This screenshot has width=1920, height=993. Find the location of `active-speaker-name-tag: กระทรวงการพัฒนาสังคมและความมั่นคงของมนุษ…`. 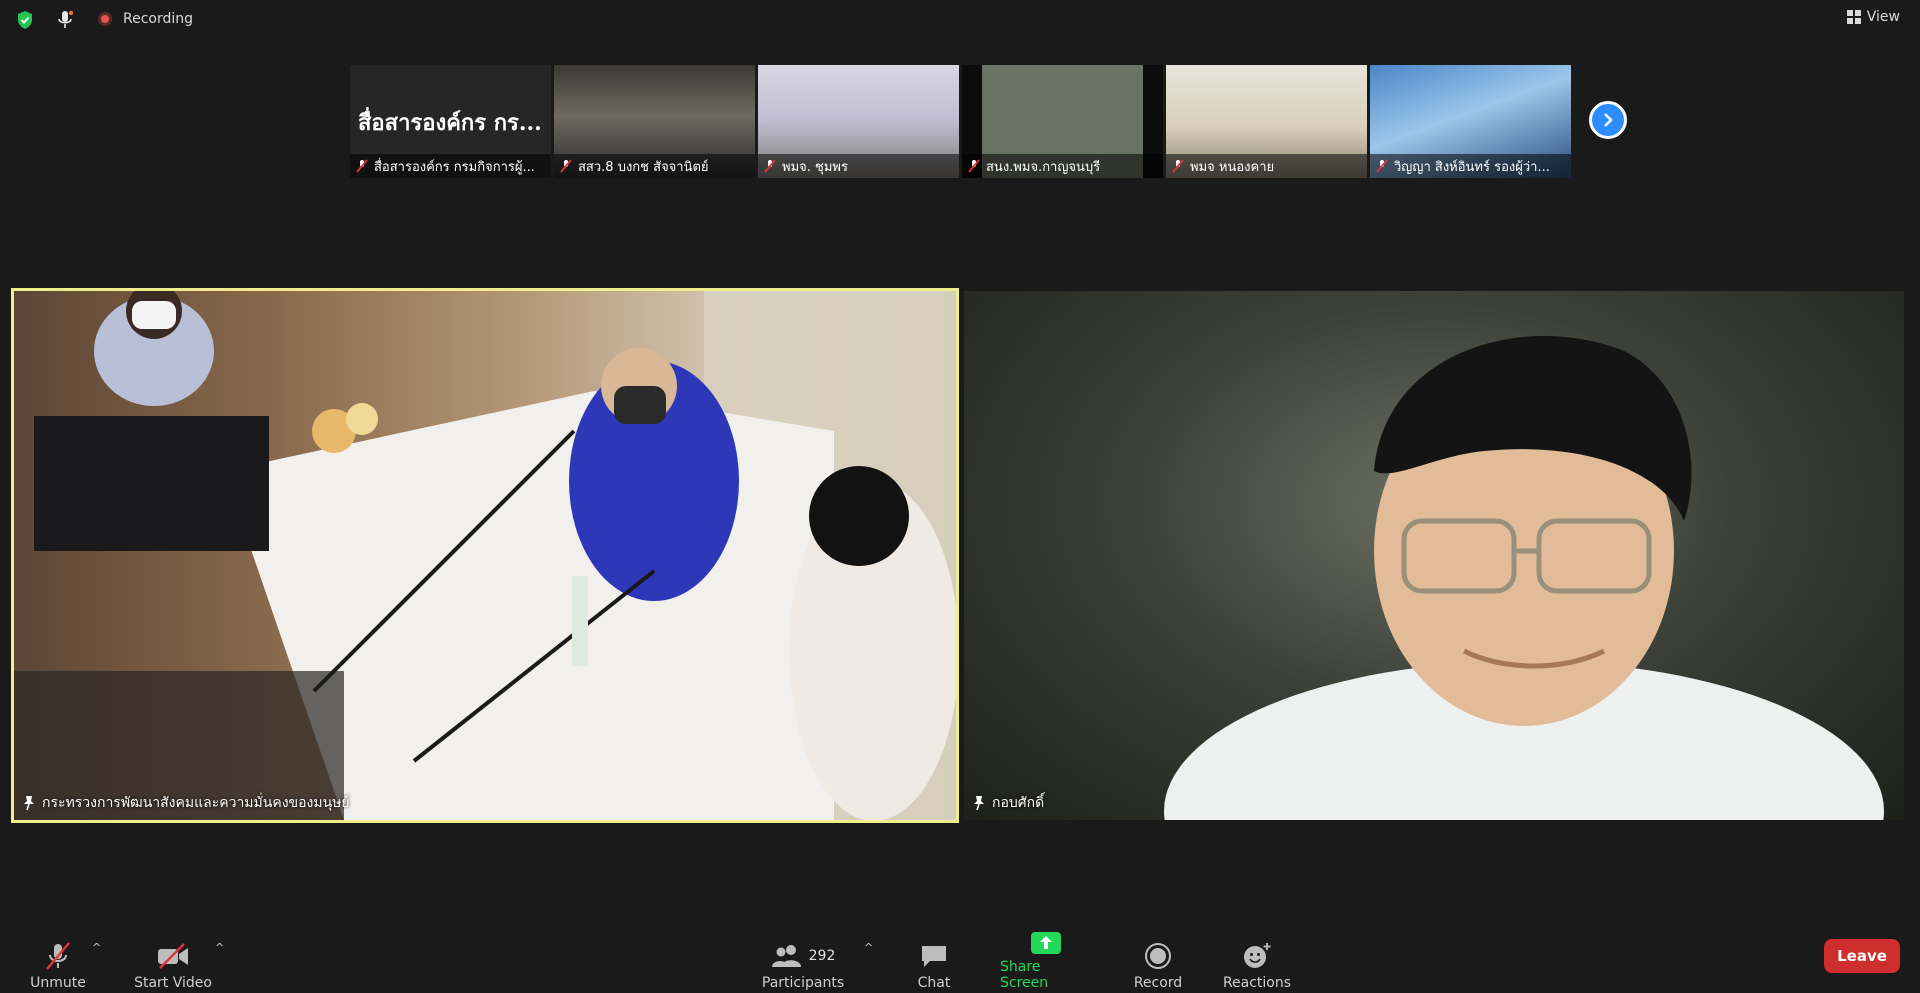

active-speaker-name-tag: กระทรวงการพัฒนาสังคมและความมั่นคงของมนุษ… is located at coordinates (186, 803).